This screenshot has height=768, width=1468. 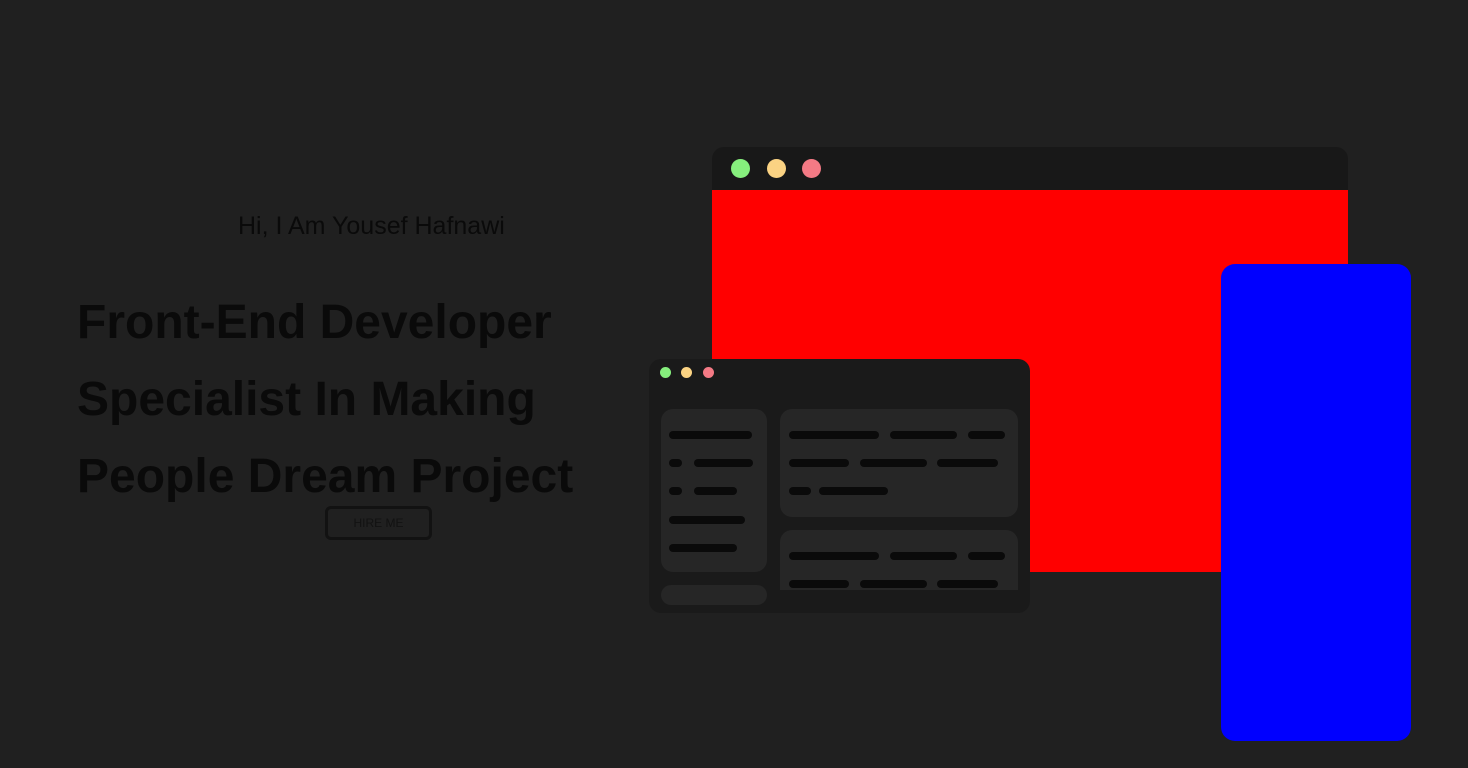 I want to click on browser-title-bar, so click(x=1030, y=168).